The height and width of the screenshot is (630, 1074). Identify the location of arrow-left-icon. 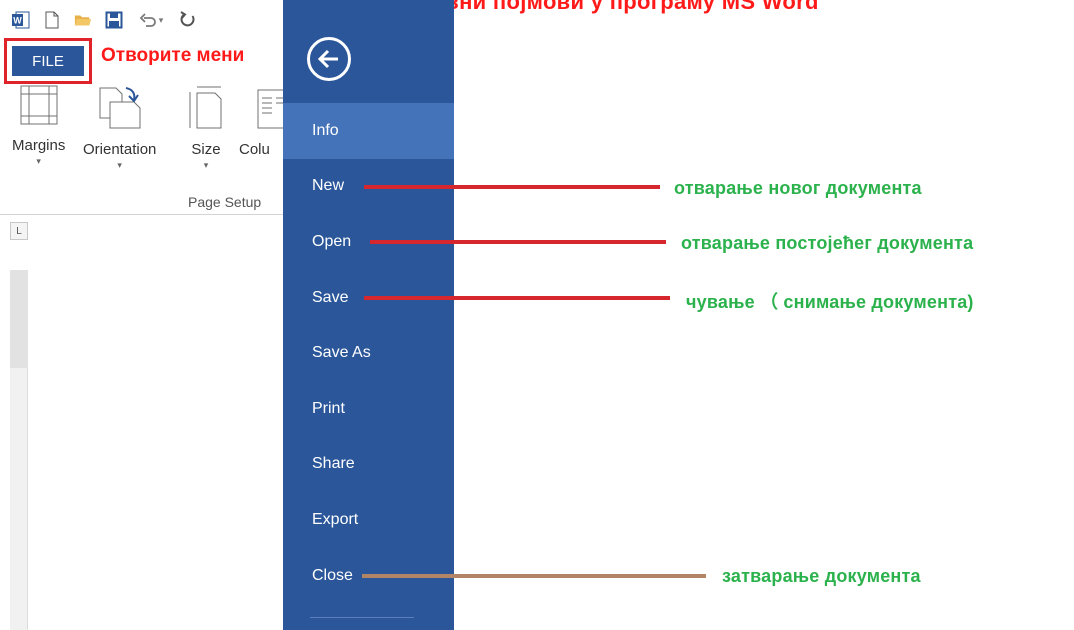
(327, 59).